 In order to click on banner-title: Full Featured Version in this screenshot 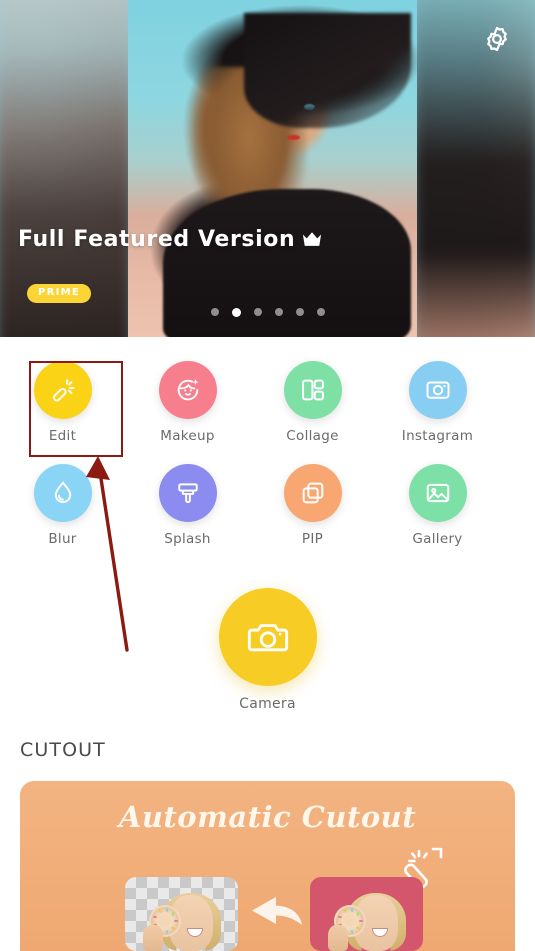, I will do `click(170, 239)`.